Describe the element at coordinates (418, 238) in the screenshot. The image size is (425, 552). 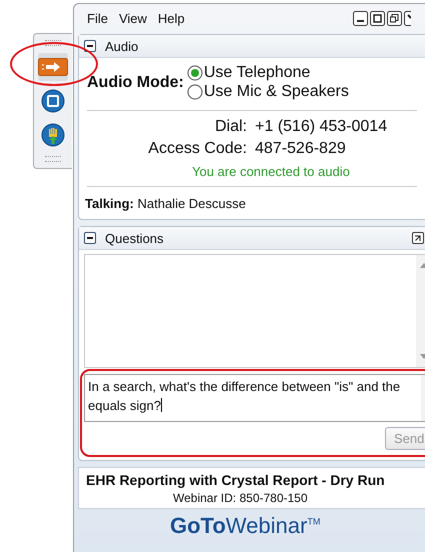
I see `popout-icon` at that location.